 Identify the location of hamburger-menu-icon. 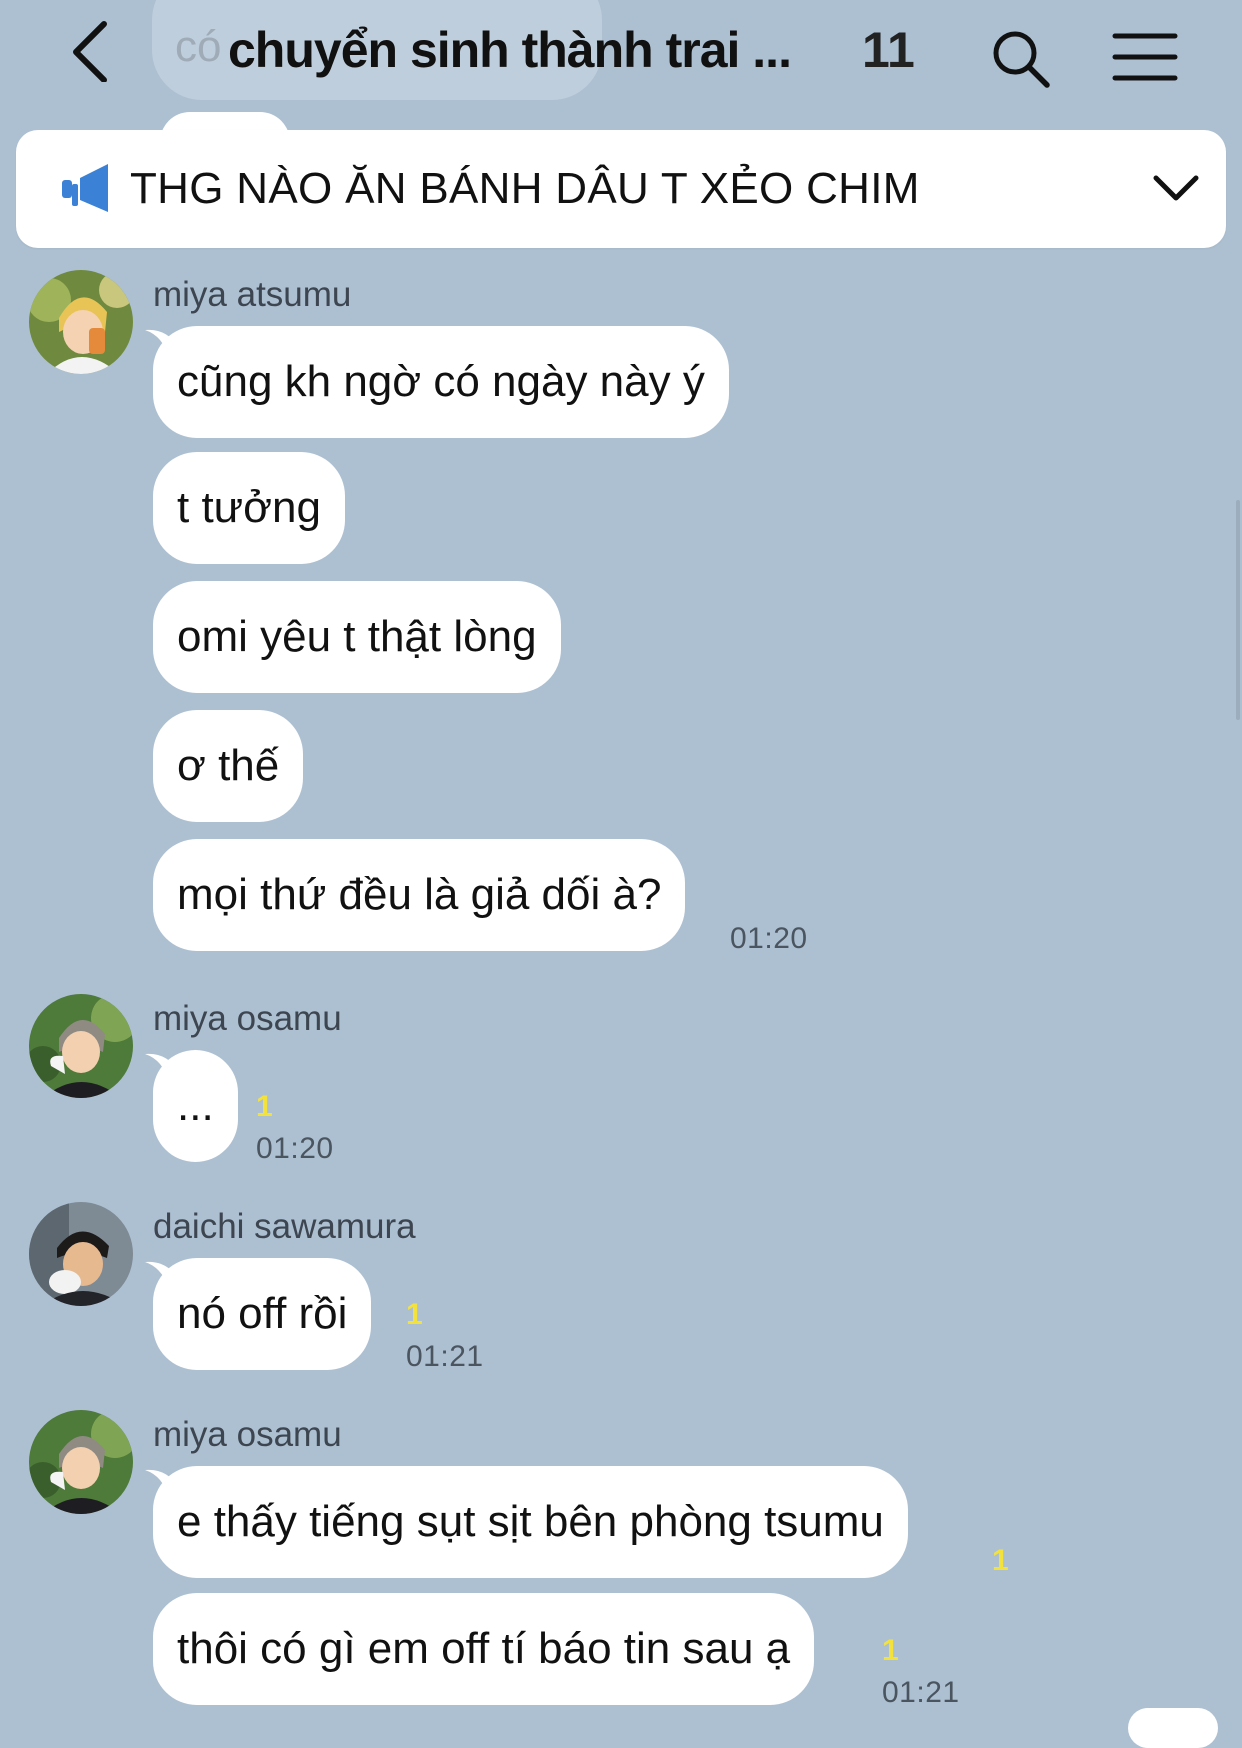
(1145, 57).